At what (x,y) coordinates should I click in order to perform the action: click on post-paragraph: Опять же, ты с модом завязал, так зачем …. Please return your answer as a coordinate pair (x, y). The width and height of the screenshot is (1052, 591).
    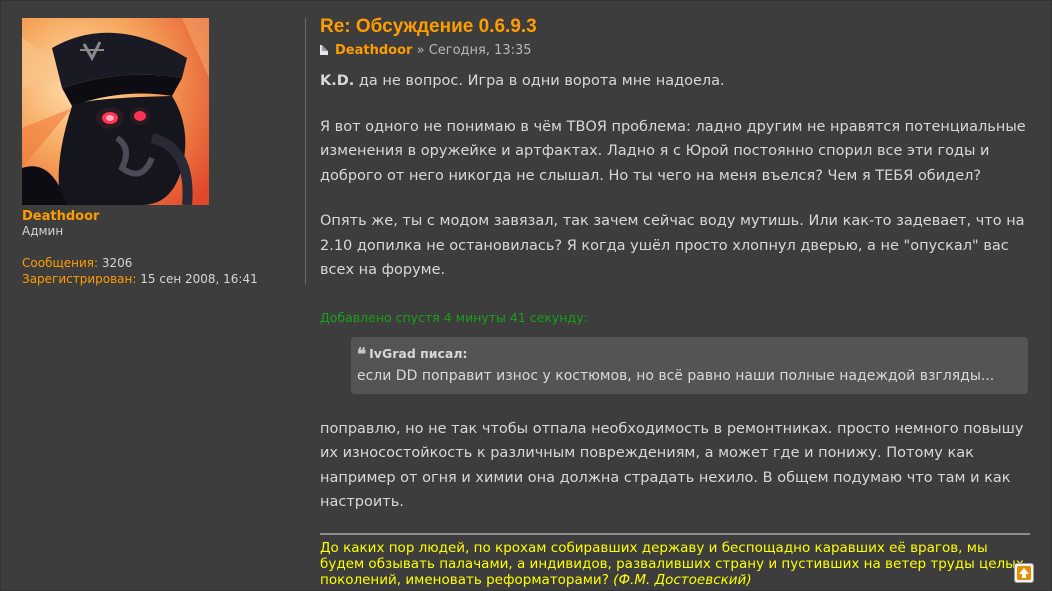
    Looking at the image, I should click on (672, 245).